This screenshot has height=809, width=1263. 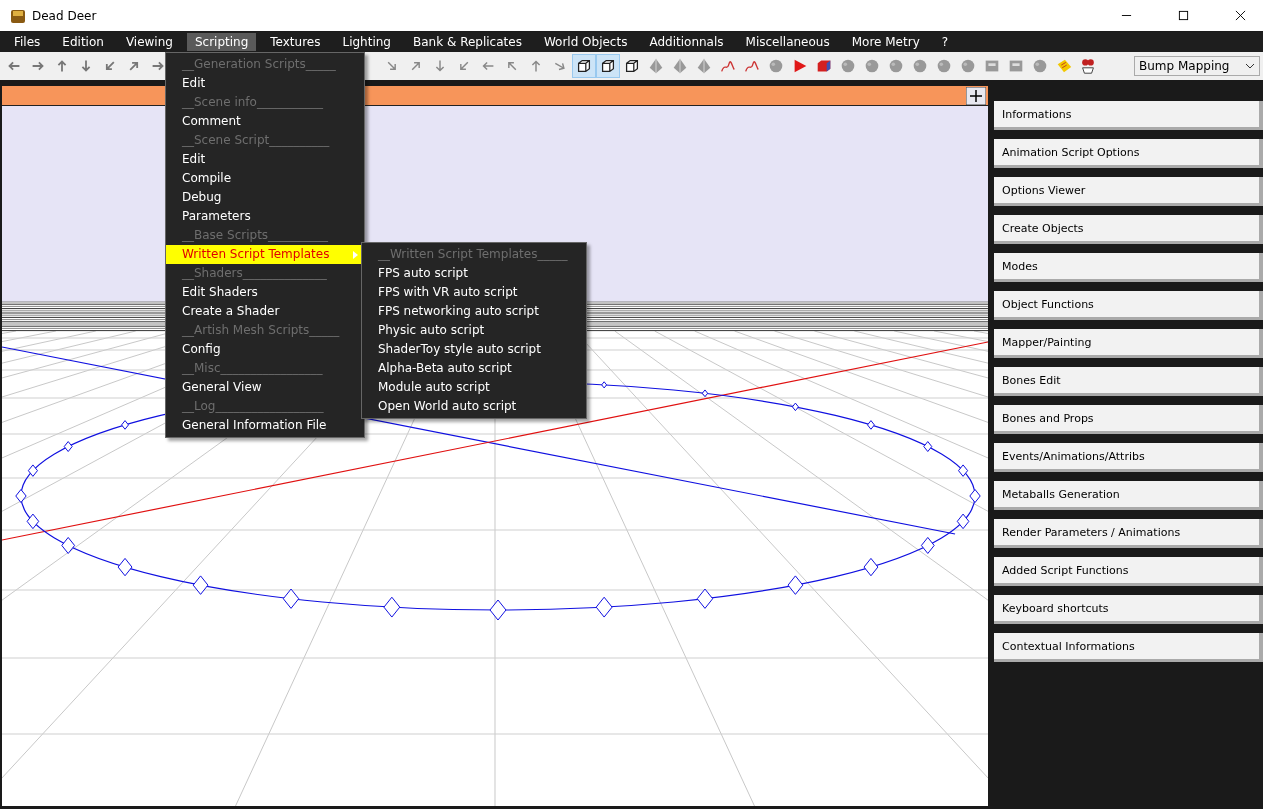 What do you see at coordinates (265, 387) in the screenshot?
I see `menu-item: General View` at bounding box center [265, 387].